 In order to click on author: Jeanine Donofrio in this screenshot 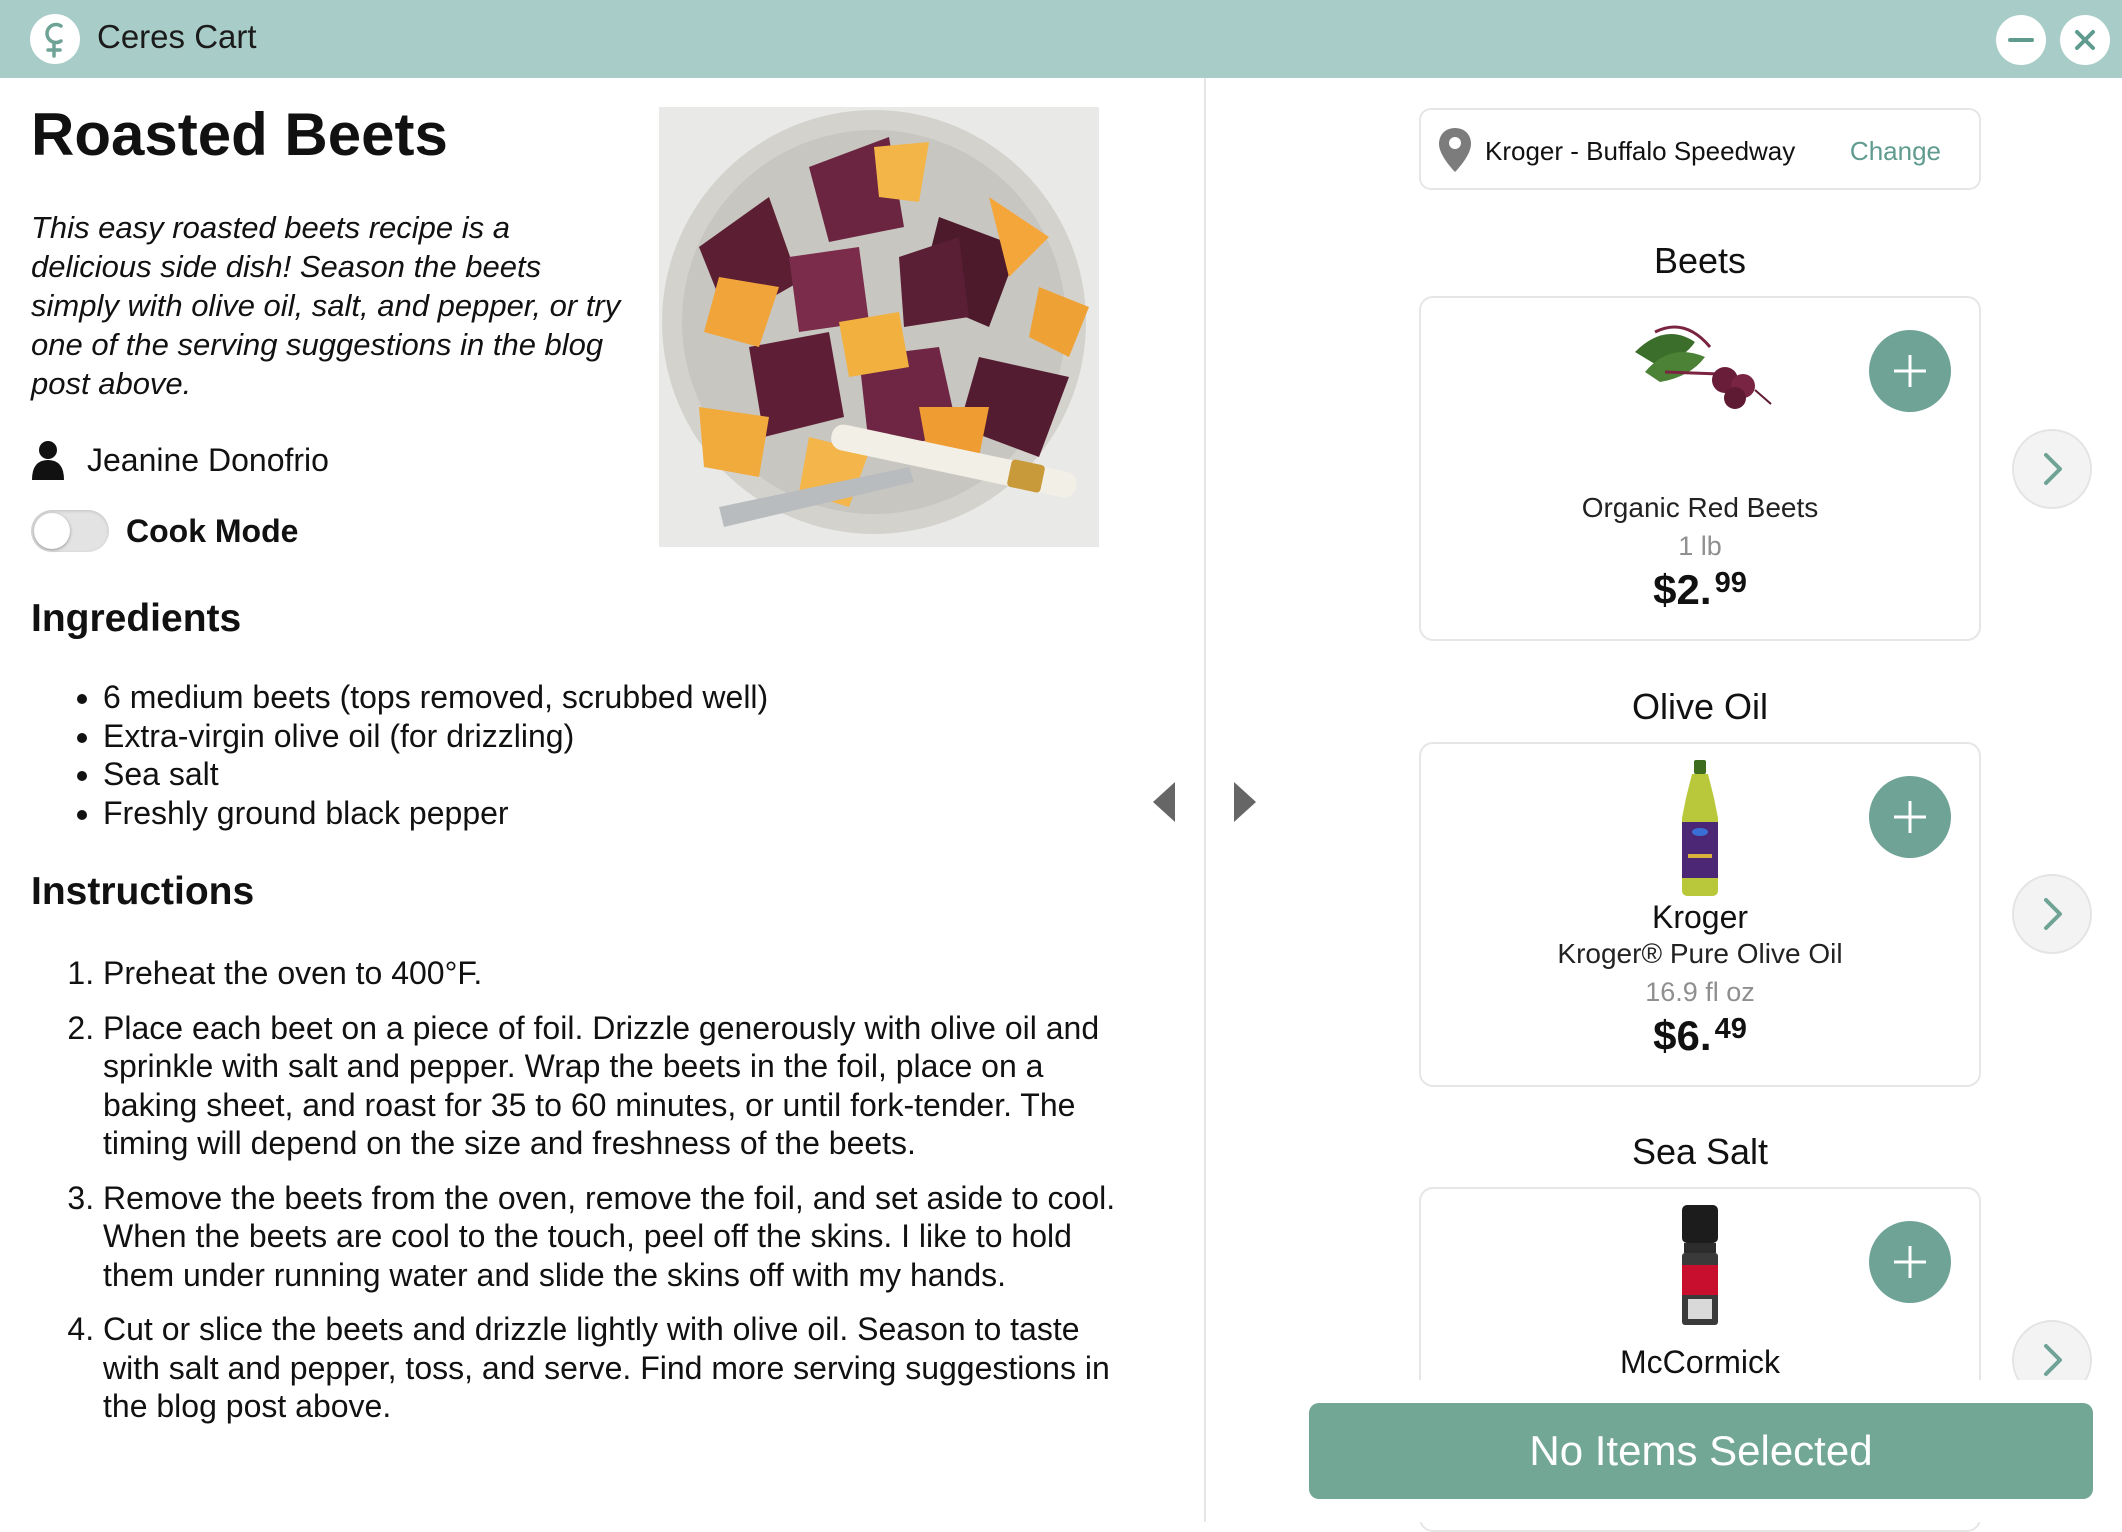, I will do `click(180, 460)`.